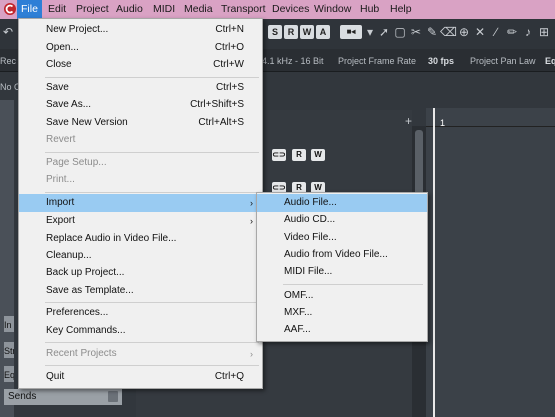 The height and width of the screenshot is (417, 555). Describe the element at coordinates (480, 32) in the screenshot. I see `mute-x-icon: ✕` at that location.